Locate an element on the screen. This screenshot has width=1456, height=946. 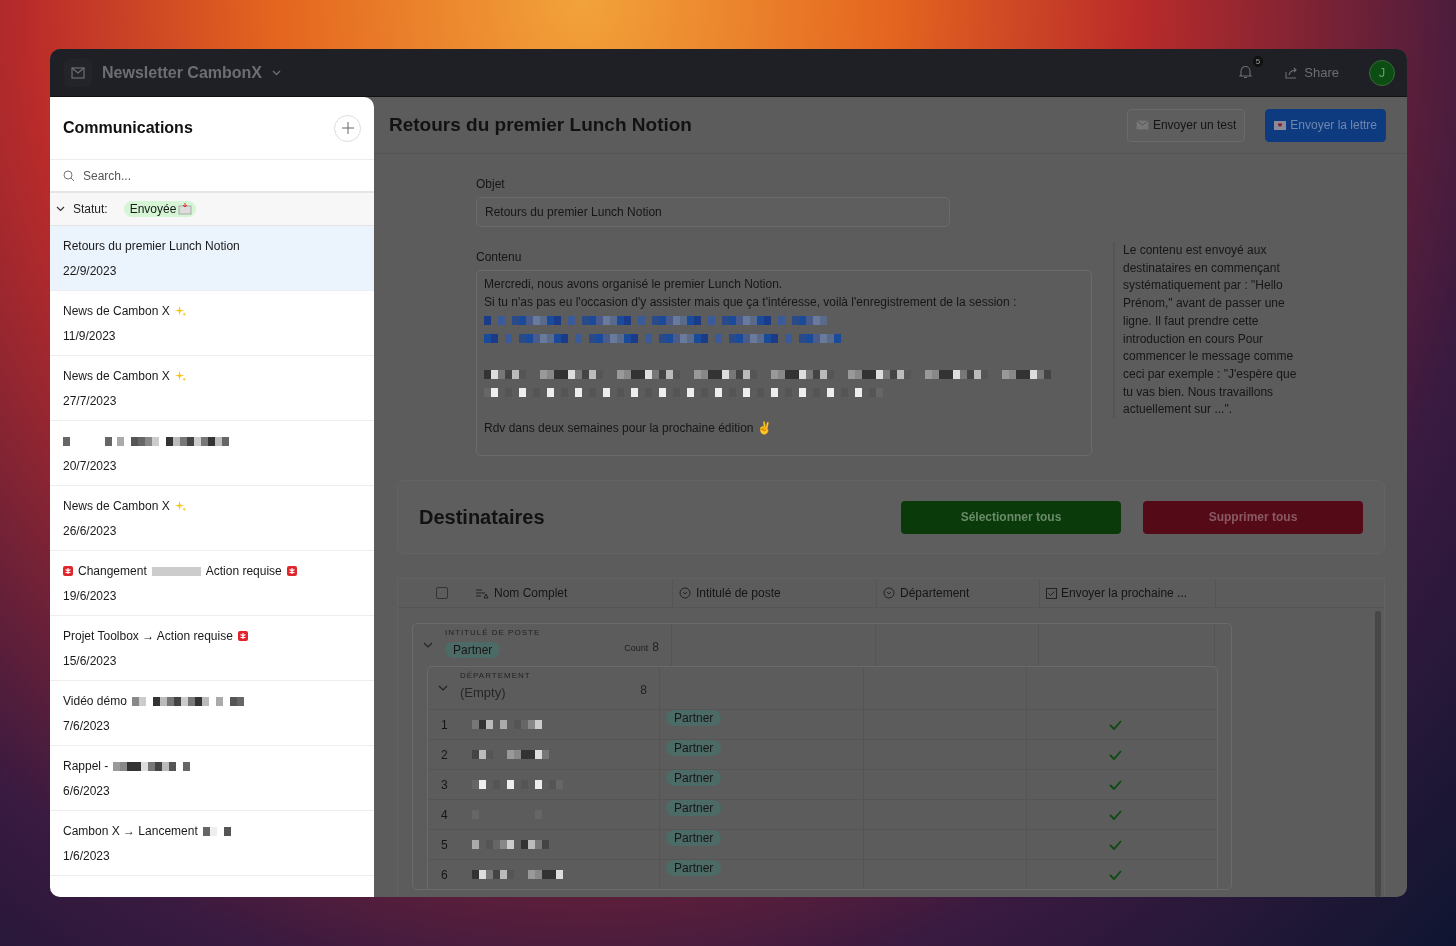
field-label: Contenu is located at coordinates (499, 257).